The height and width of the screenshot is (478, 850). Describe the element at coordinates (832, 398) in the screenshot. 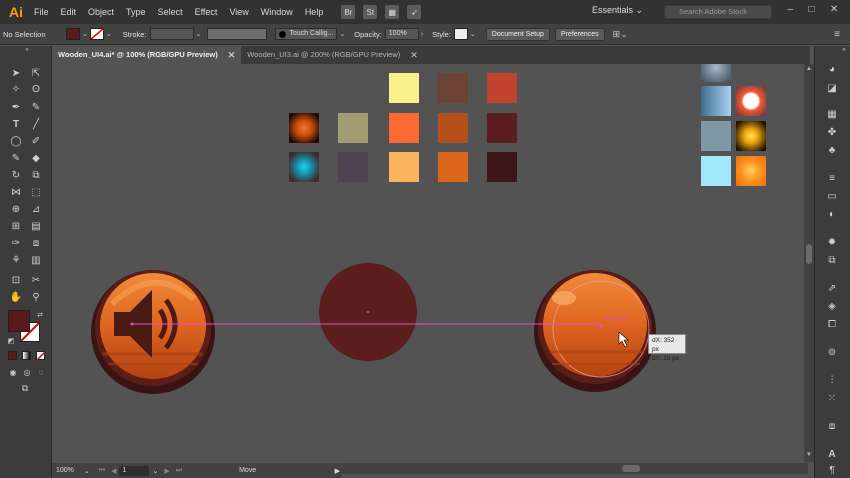

I see `transform-panel-icon: ⁙` at that location.